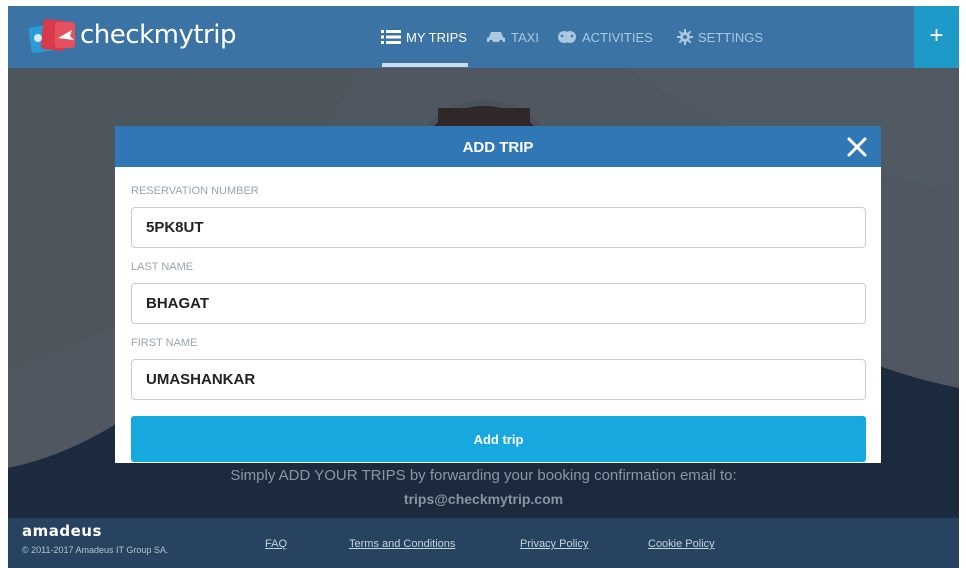 This screenshot has height=568, width=966. I want to click on brand-logo: checkmytrip, so click(132, 36).